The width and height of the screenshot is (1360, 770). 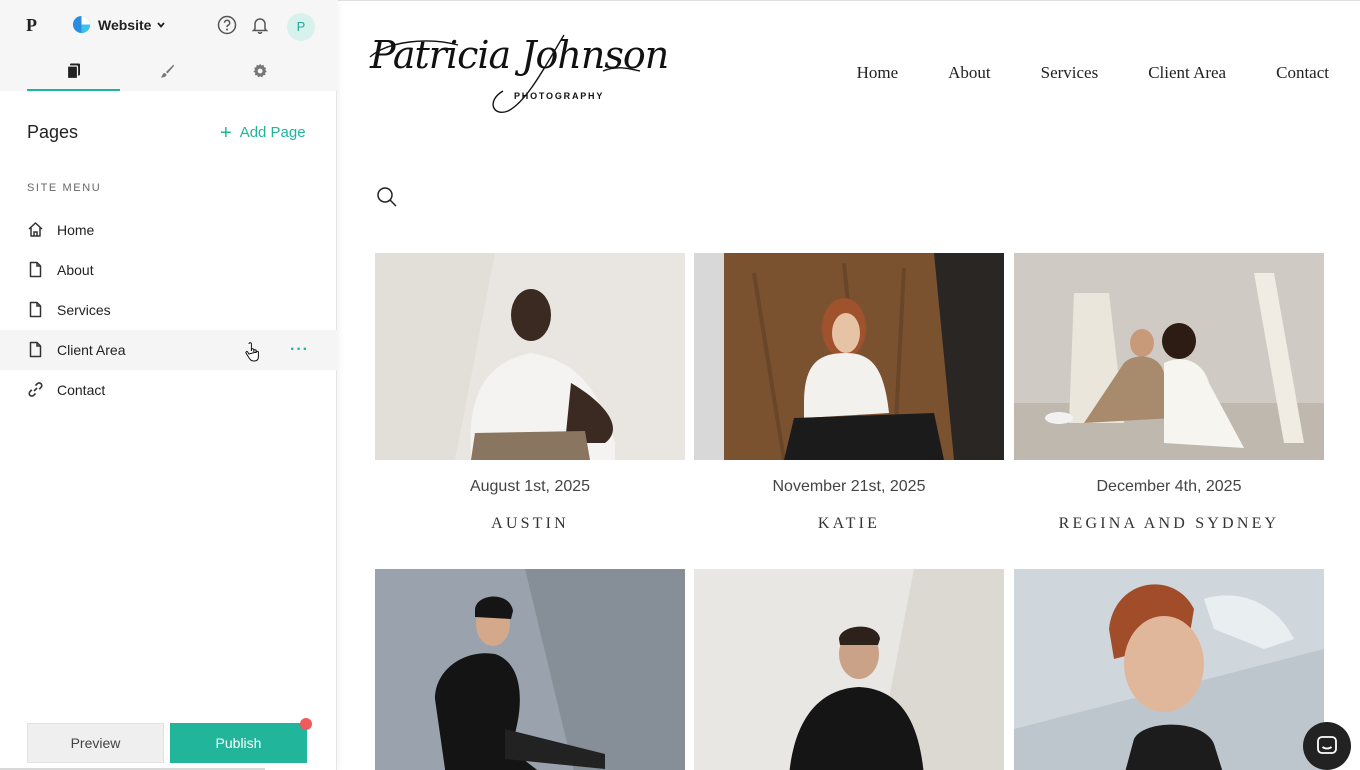 I want to click on chat-icon, so click(x=1327, y=745).